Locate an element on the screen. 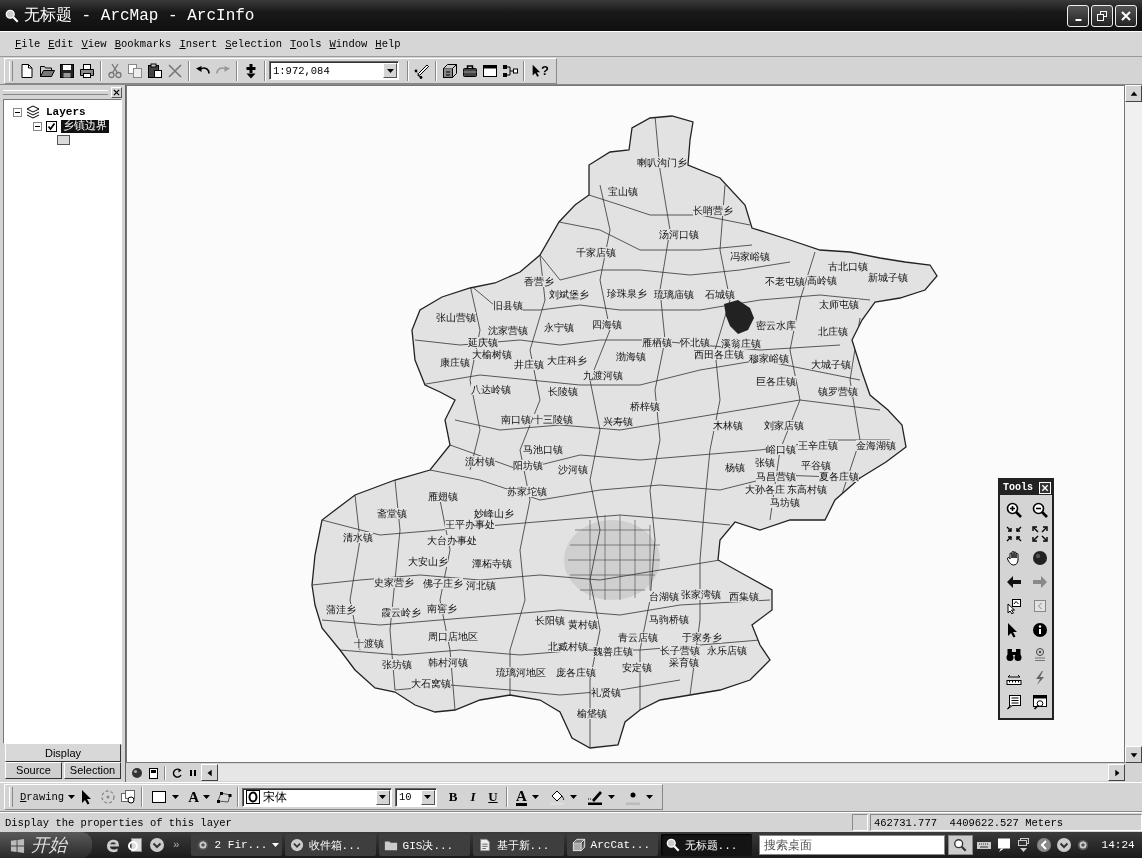  search-button is located at coordinates (960, 845).